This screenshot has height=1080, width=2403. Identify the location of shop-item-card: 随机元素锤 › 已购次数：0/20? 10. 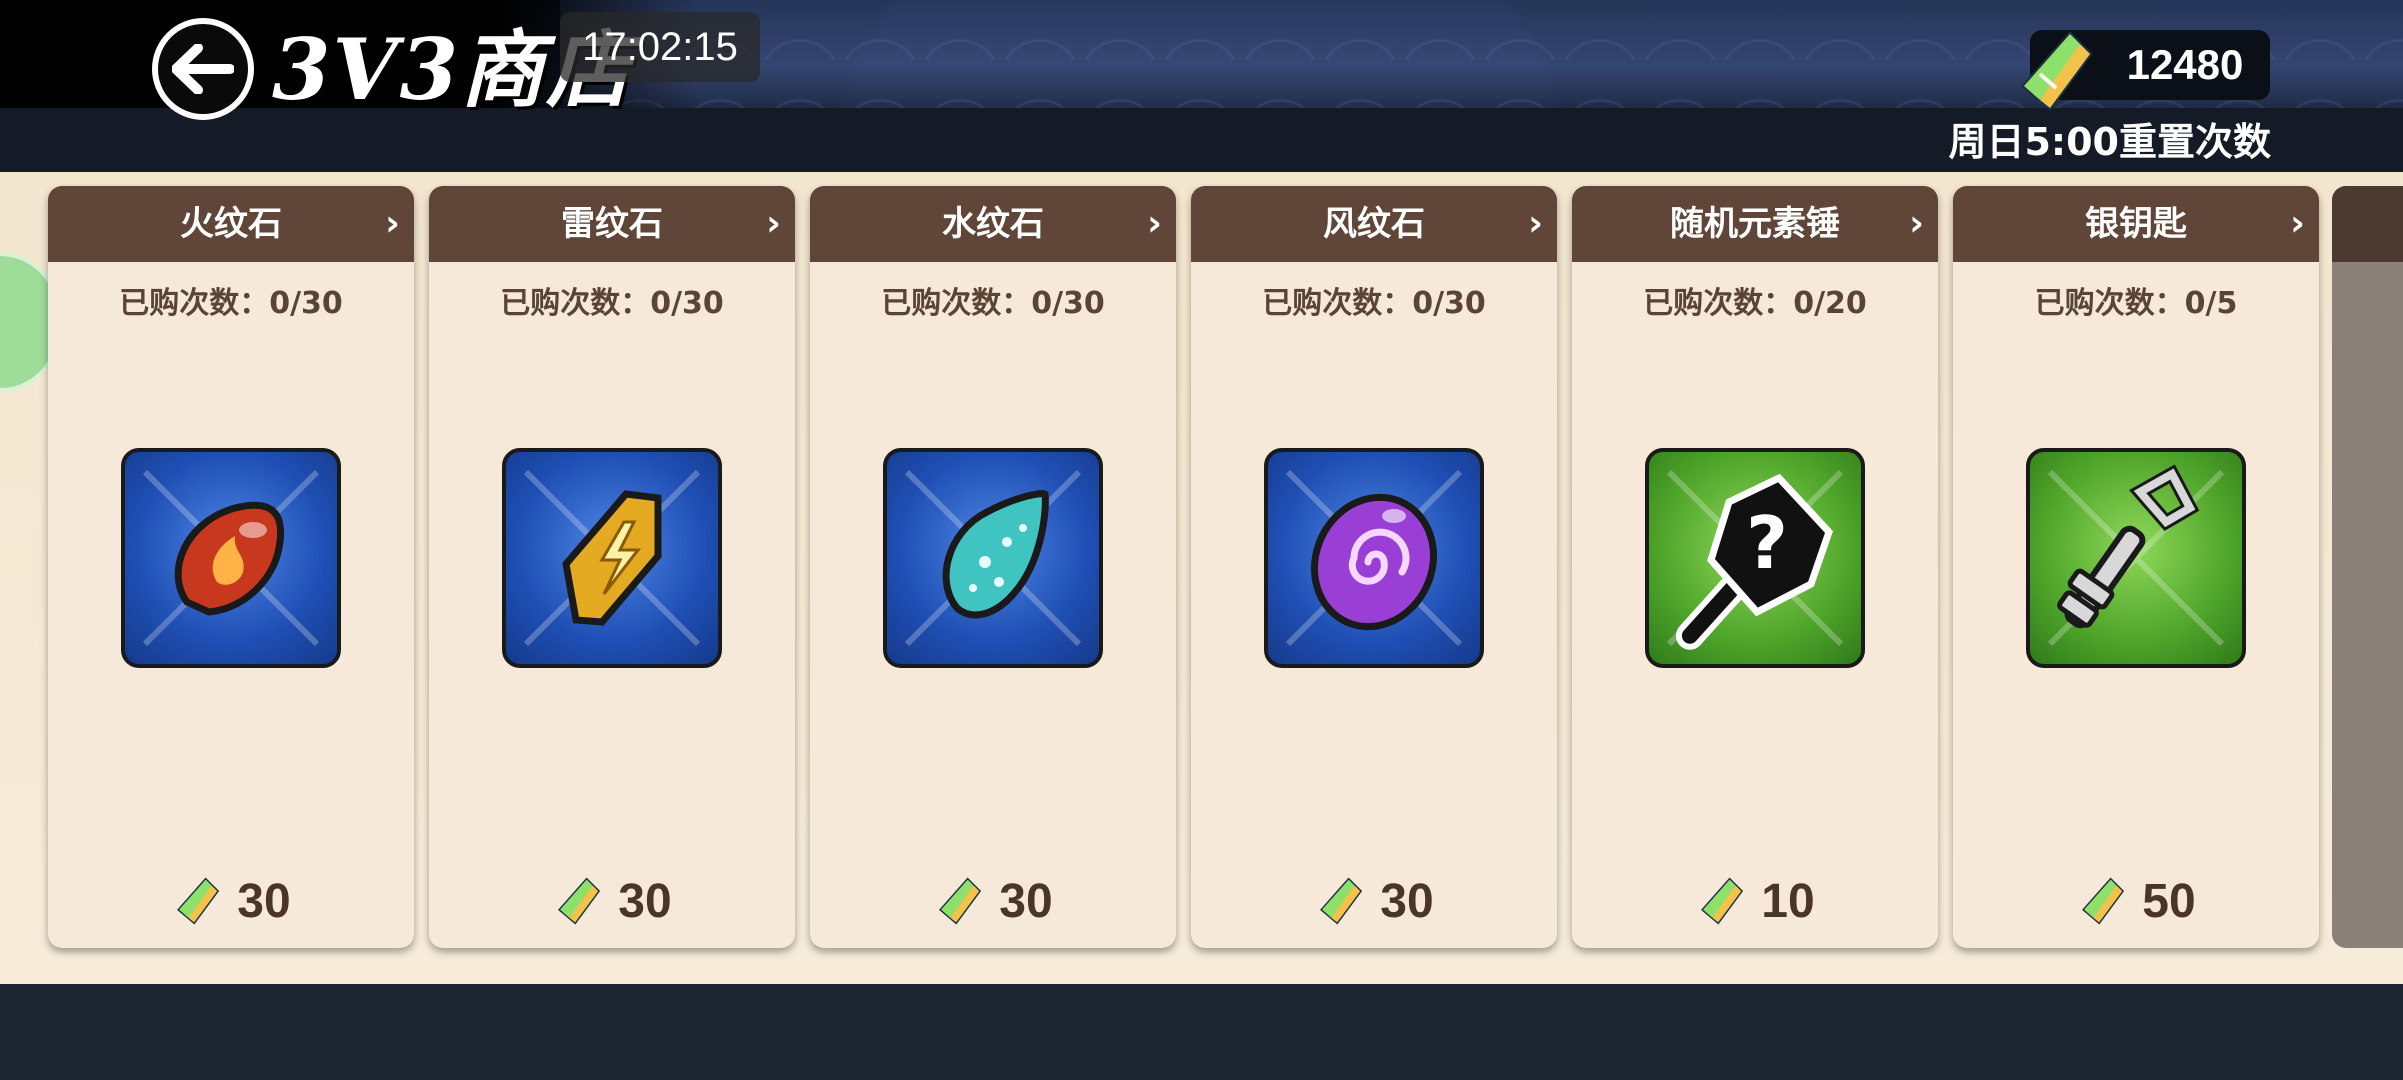
(1755, 567).